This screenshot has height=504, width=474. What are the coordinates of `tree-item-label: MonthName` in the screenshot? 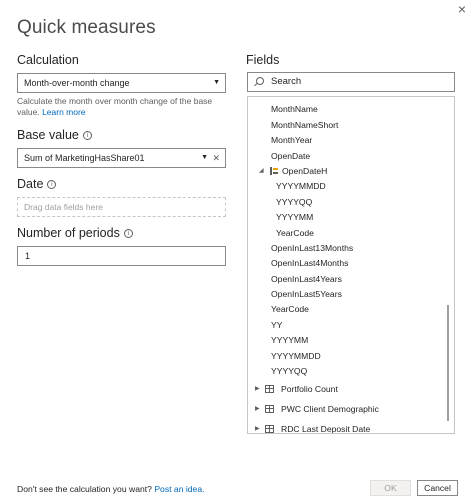 It's located at (294, 109).